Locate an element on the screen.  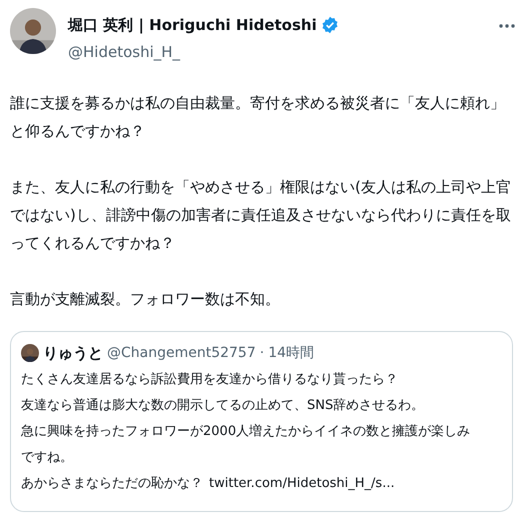
author-handle: @Hidetoshi_H_ is located at coordinates (125, 52).